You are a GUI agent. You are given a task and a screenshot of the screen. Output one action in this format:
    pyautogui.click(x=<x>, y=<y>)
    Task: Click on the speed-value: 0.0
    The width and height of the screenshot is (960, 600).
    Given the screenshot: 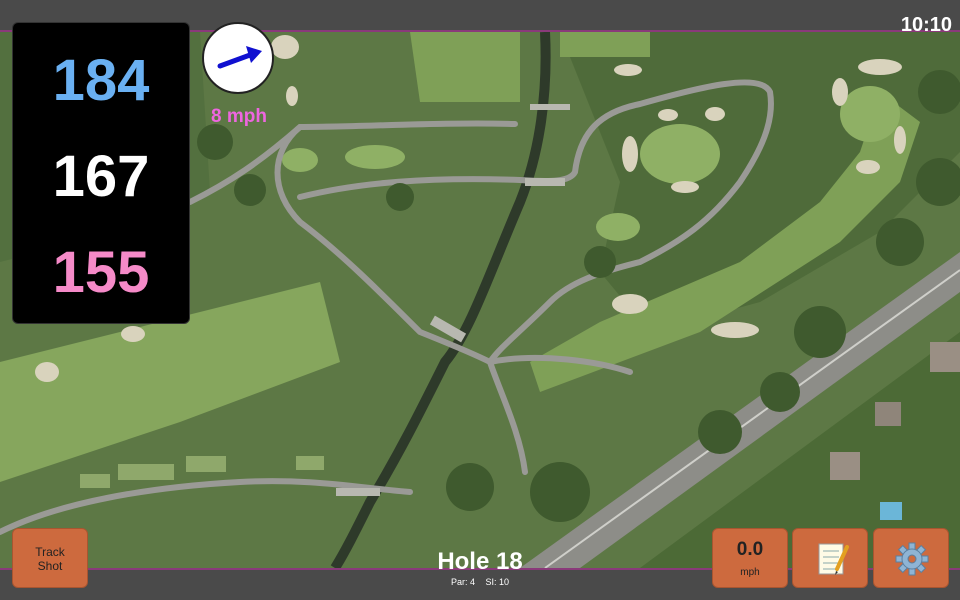 What is the action you would take?
    pyautogui.click(x=750, y=549)
    